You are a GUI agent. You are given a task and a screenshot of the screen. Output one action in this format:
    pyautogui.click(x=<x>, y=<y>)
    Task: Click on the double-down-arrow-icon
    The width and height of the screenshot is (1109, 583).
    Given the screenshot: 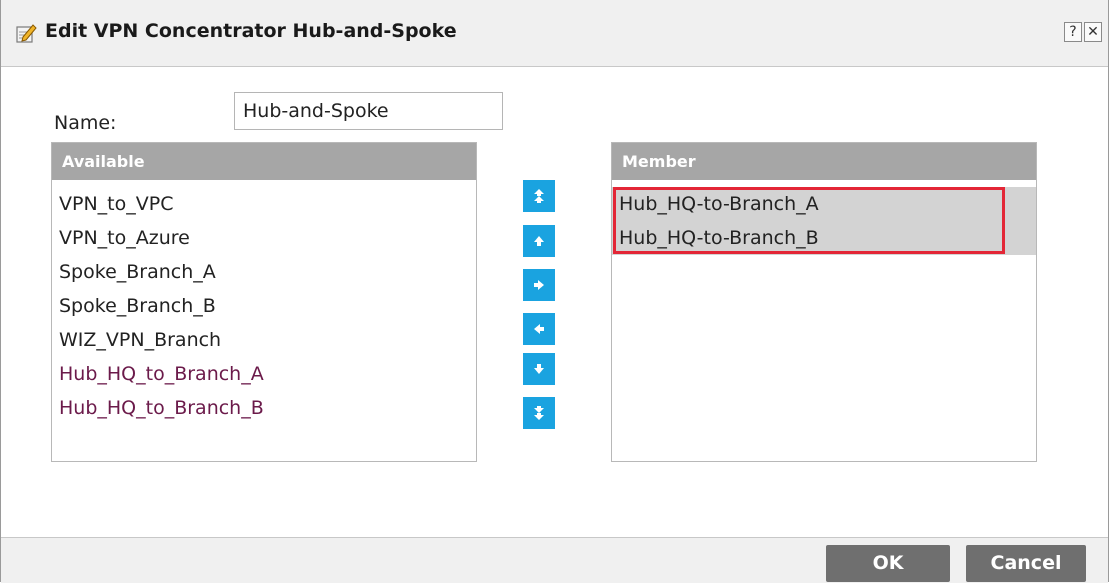 What is the action you would take?
    pyautogui.click(x=539, y=413)
    